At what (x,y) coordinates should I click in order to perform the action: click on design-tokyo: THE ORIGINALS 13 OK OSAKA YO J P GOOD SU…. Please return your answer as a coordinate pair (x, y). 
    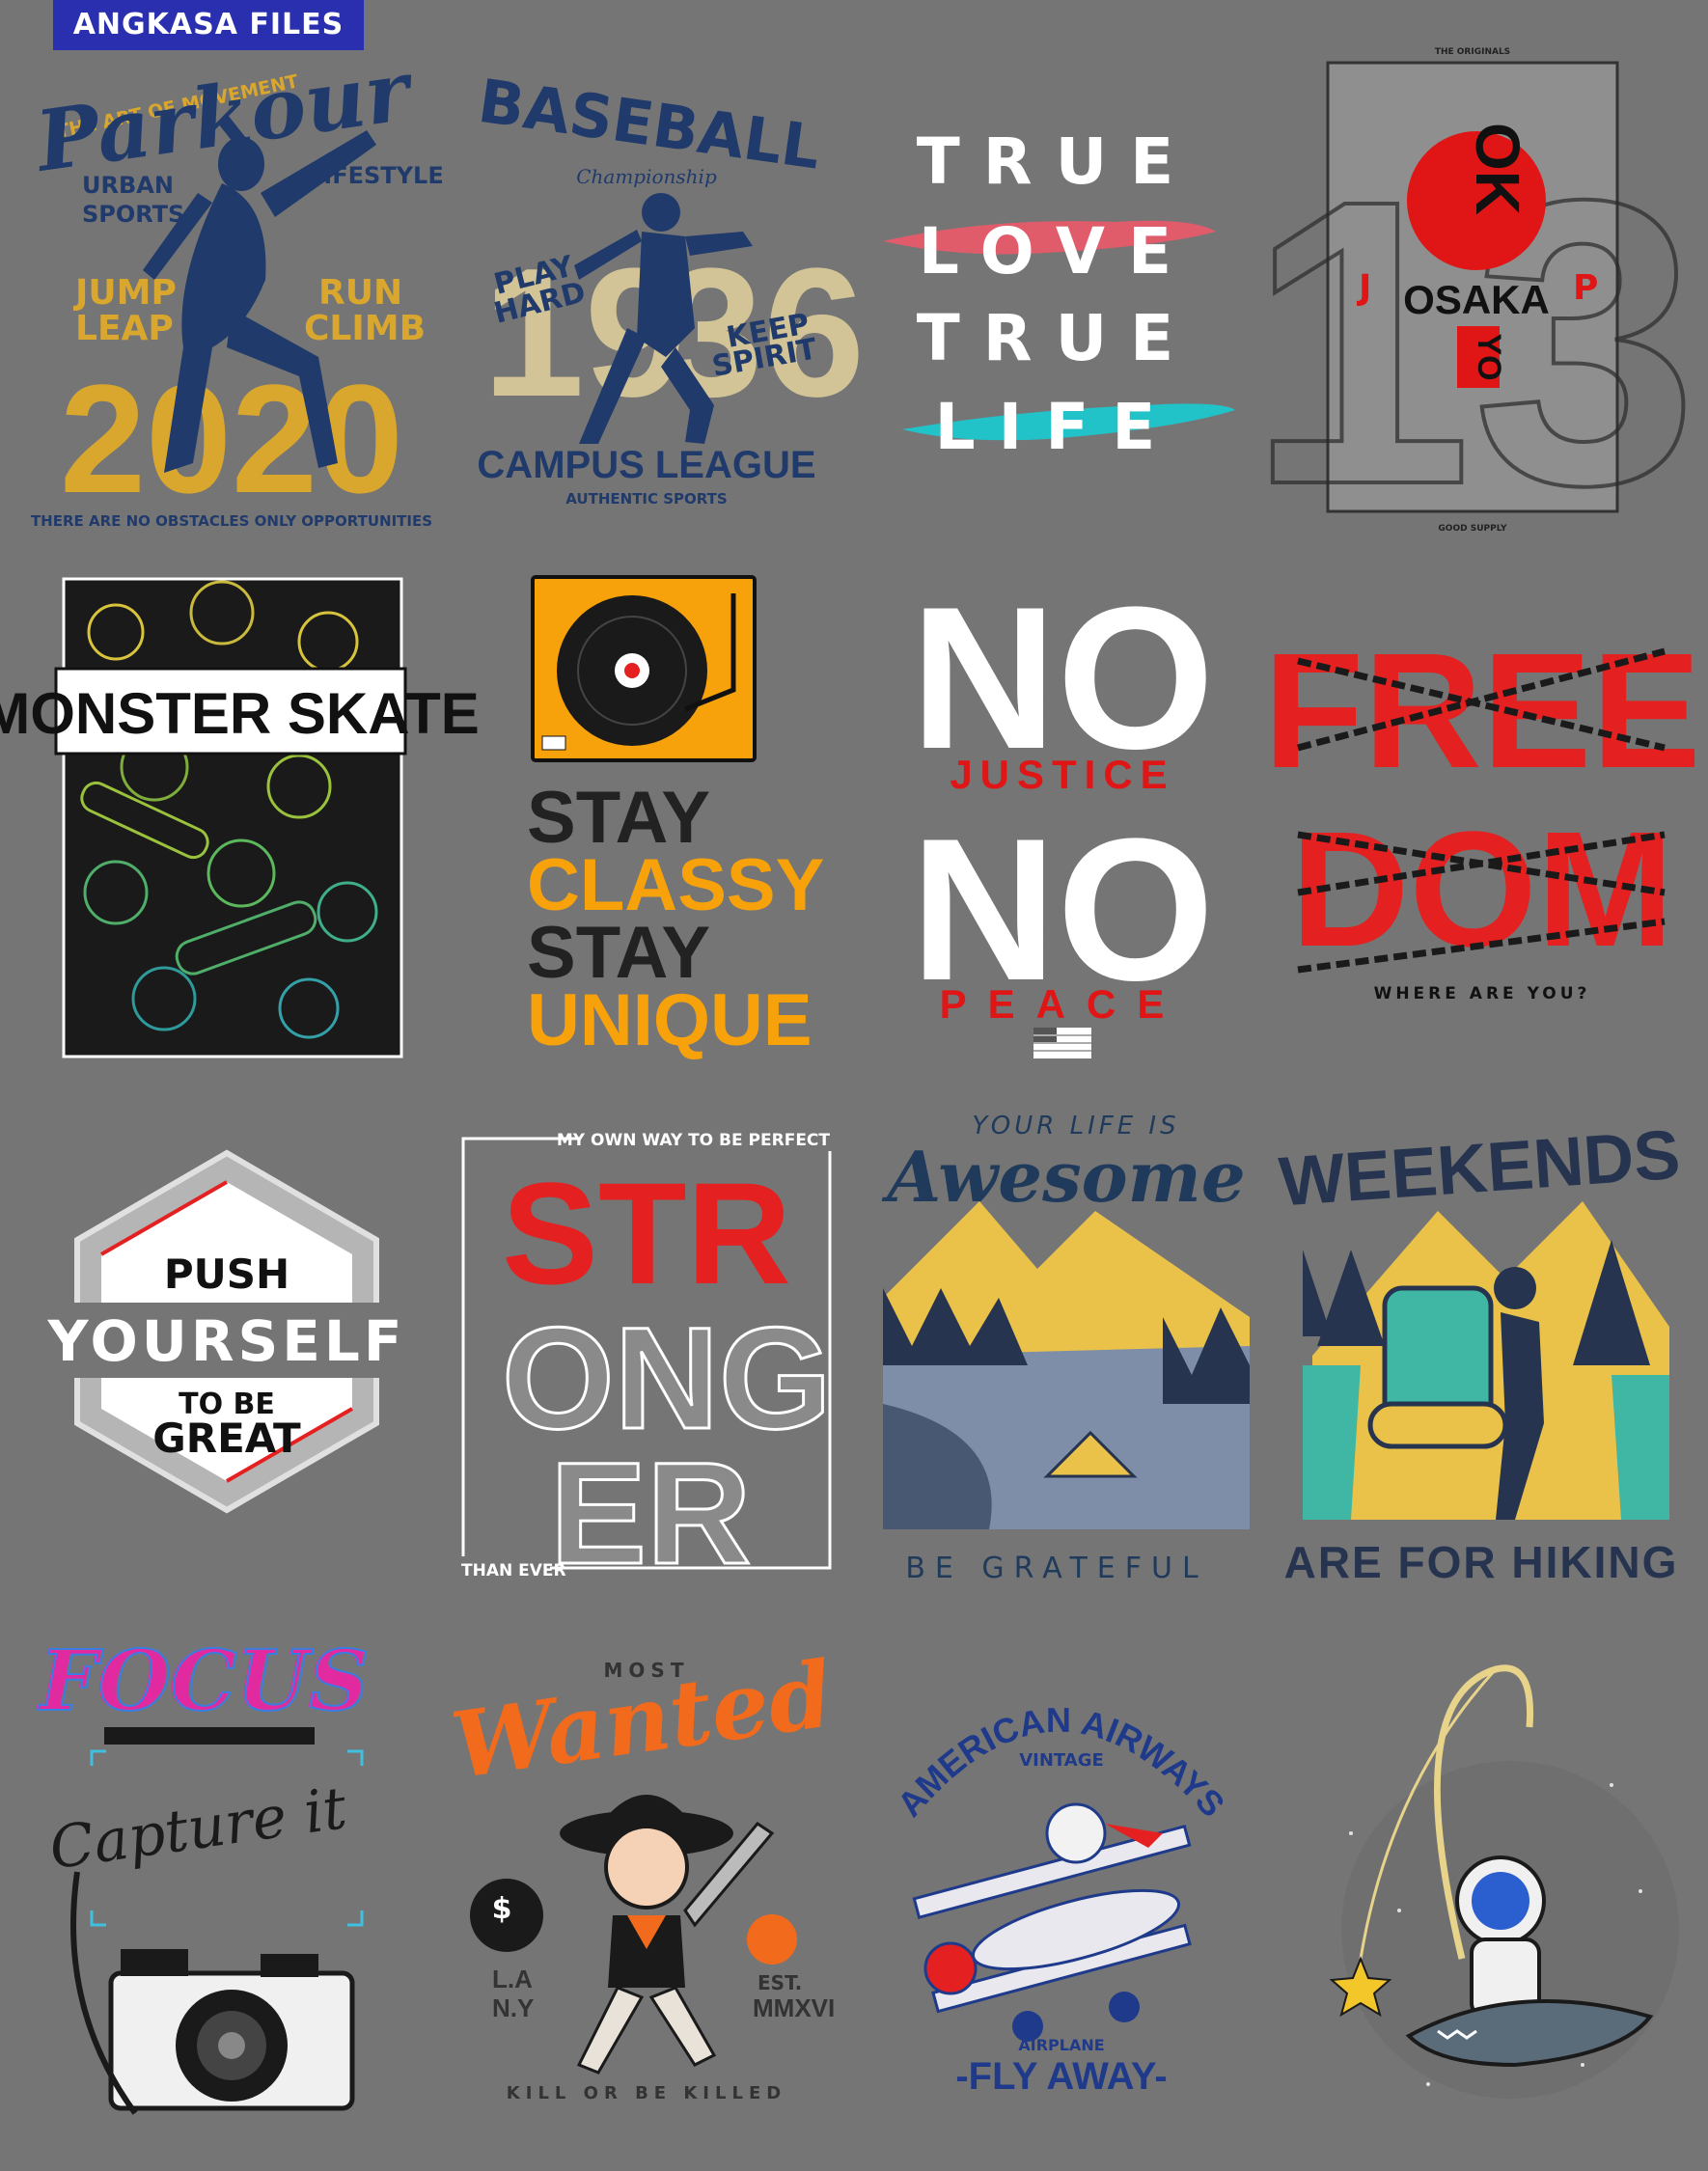
    Looking at the image, I should click on (1472, 305).